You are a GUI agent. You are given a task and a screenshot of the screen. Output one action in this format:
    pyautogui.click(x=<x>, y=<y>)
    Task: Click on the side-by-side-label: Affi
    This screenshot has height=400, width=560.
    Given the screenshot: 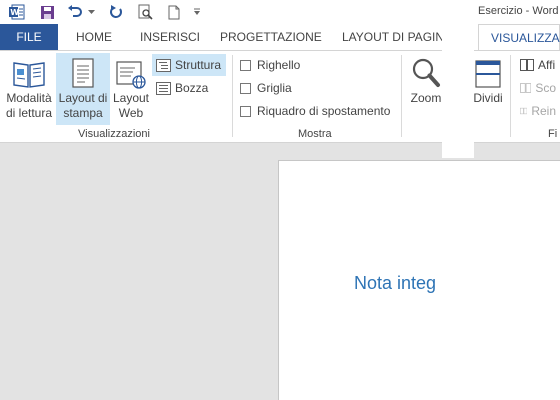 What is the action you would take?
    pyautogui.click(x=547, y=65)
    